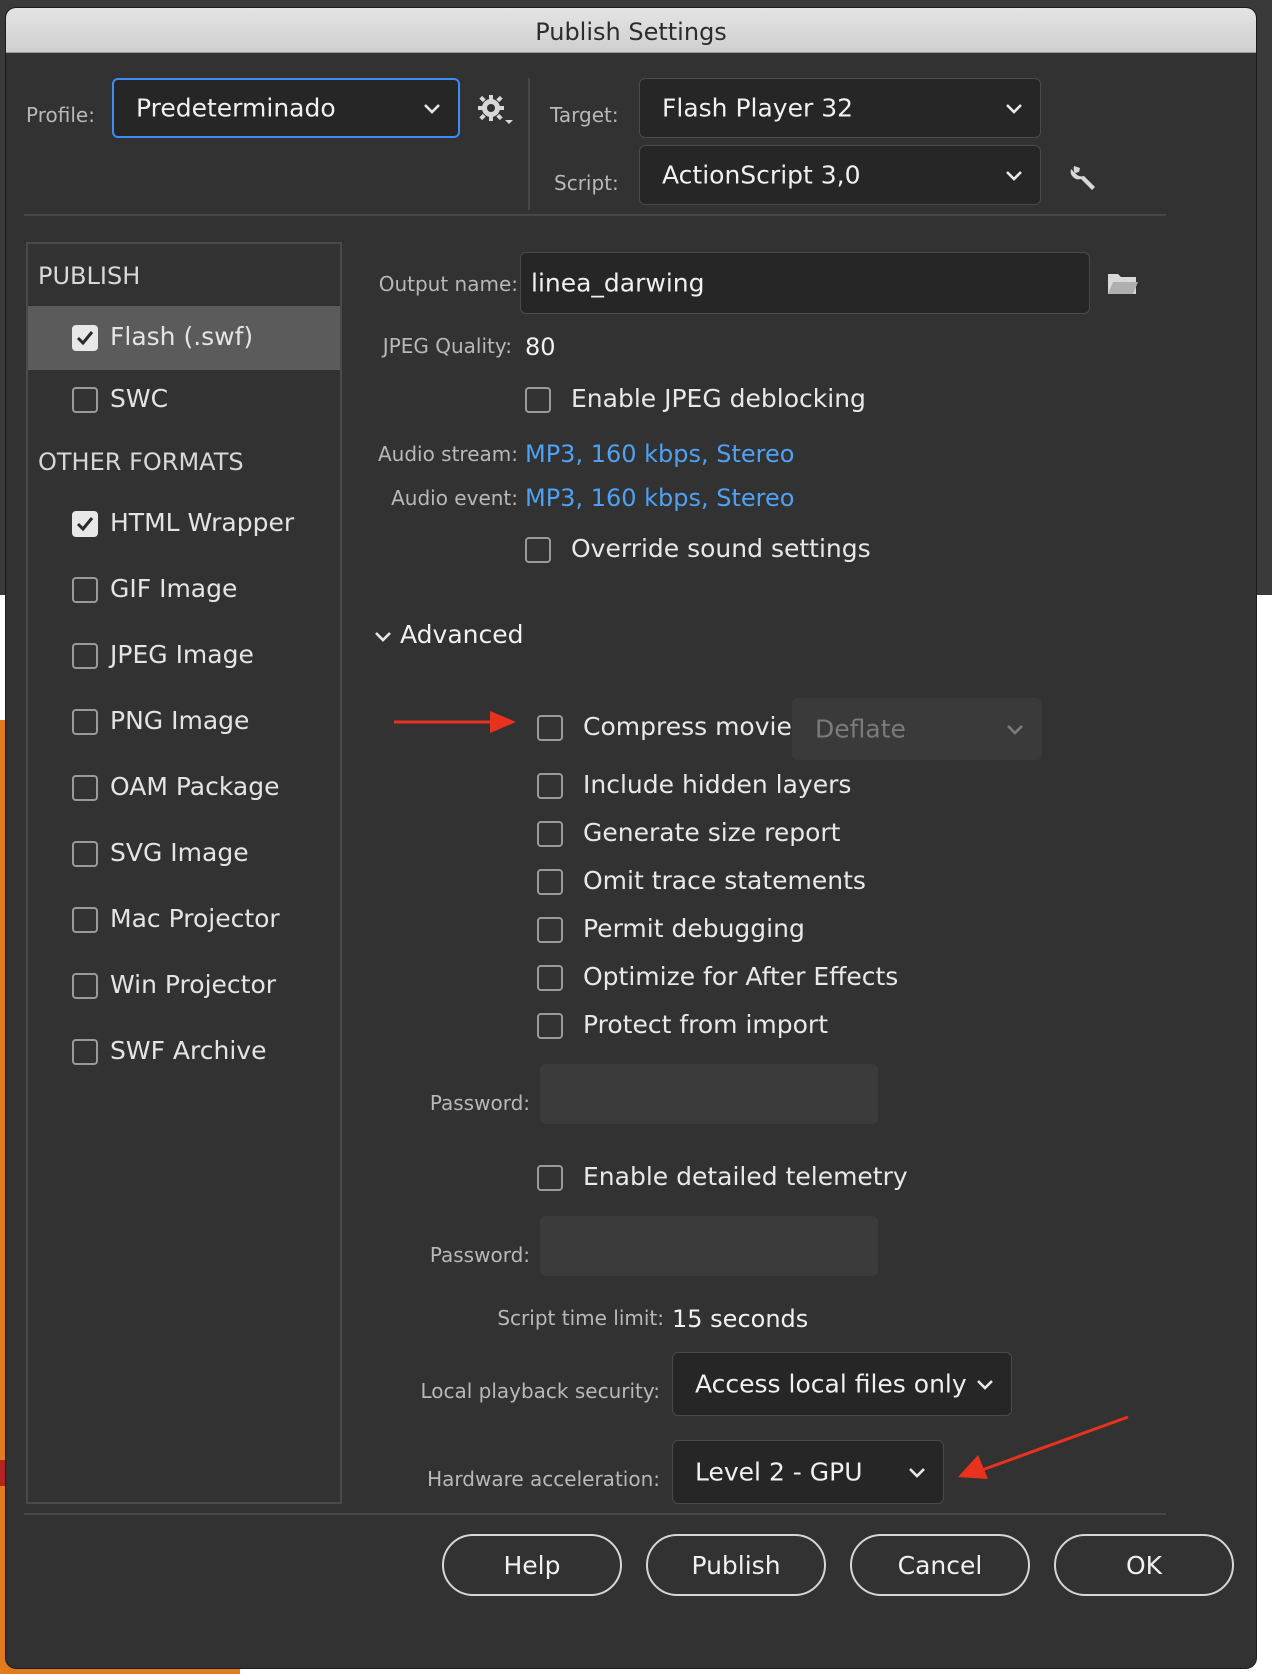  I want to click on target-value: Flash Player 32, so click(758, 108).